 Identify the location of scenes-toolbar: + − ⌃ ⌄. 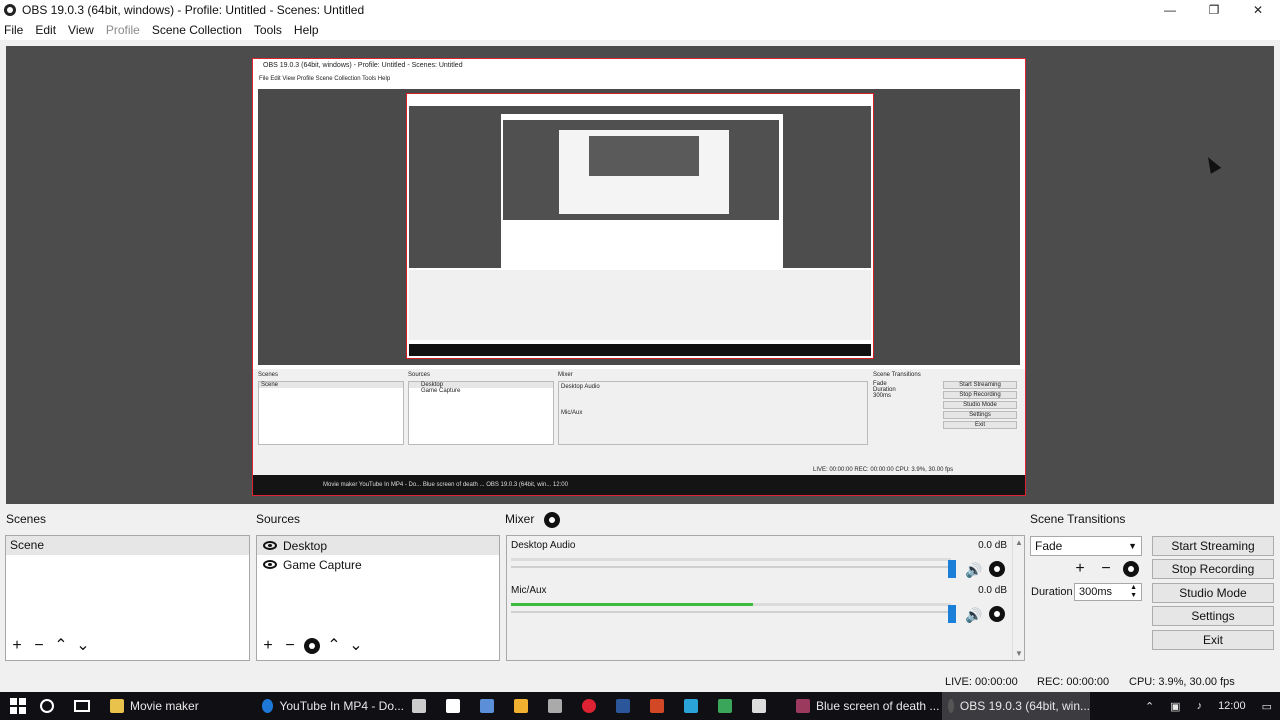
(50, 646).